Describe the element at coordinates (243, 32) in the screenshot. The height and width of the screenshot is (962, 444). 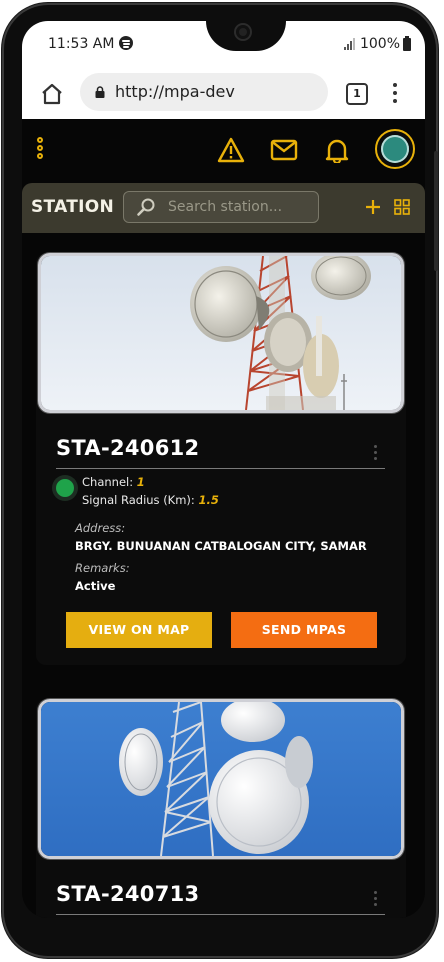
I see `camera-icon` at that location.